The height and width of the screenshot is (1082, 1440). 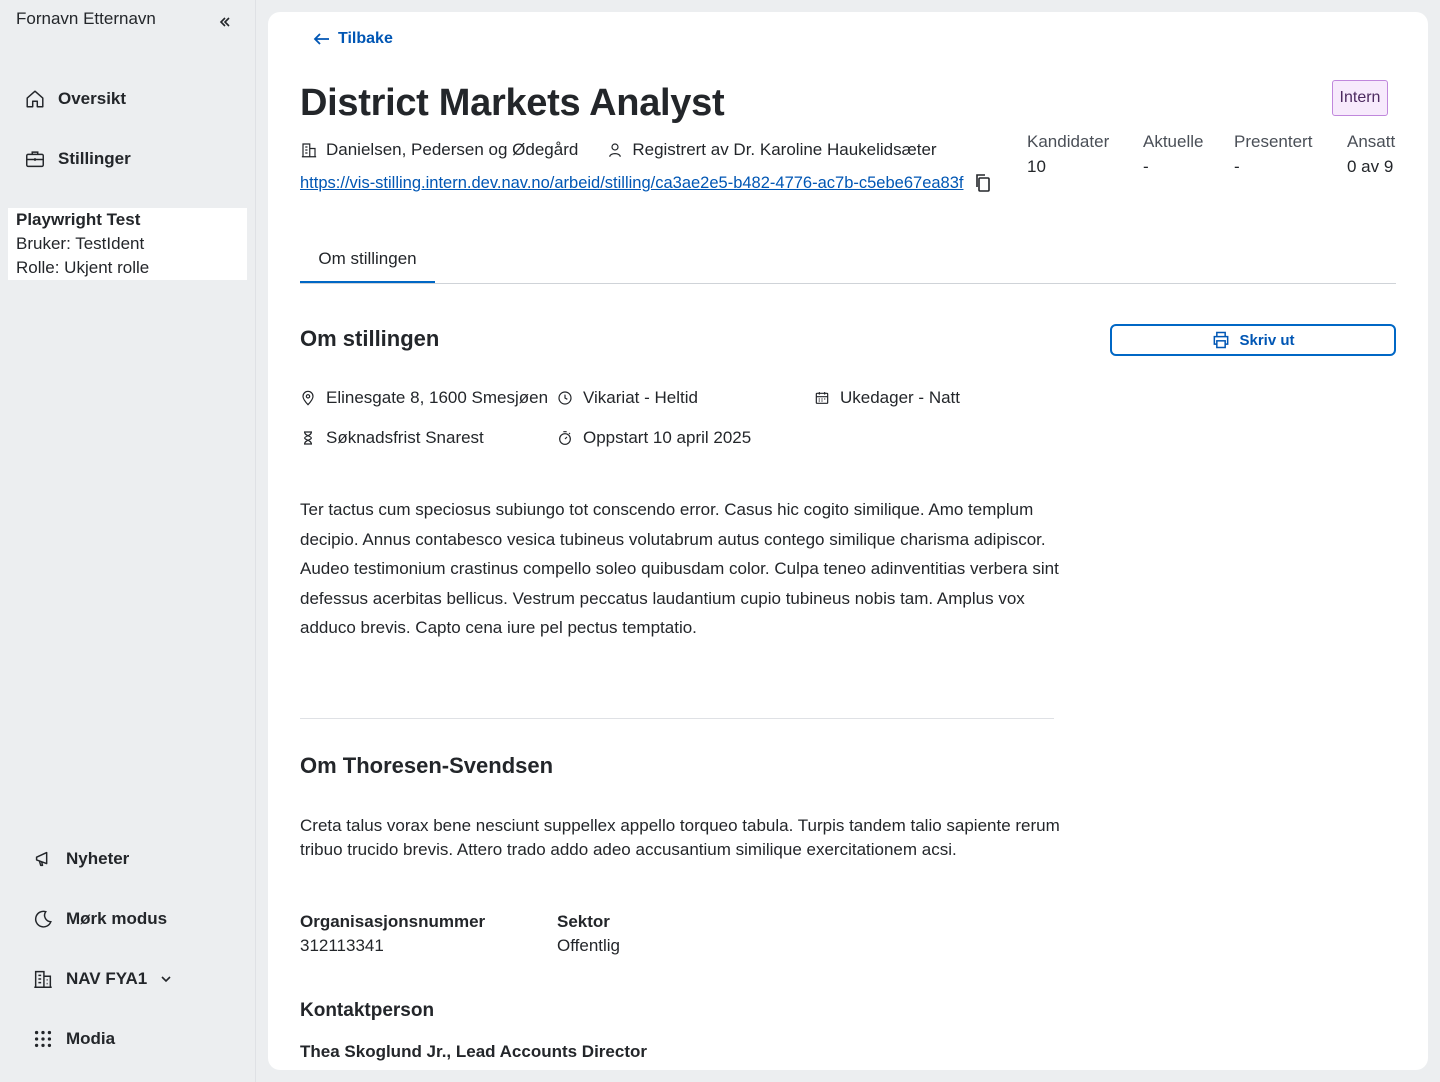 What do you see at coordinates (640, 397) in the screenshot?
I see `detail-text: Vikariat - Heltid` at bounding box center [640, 397].